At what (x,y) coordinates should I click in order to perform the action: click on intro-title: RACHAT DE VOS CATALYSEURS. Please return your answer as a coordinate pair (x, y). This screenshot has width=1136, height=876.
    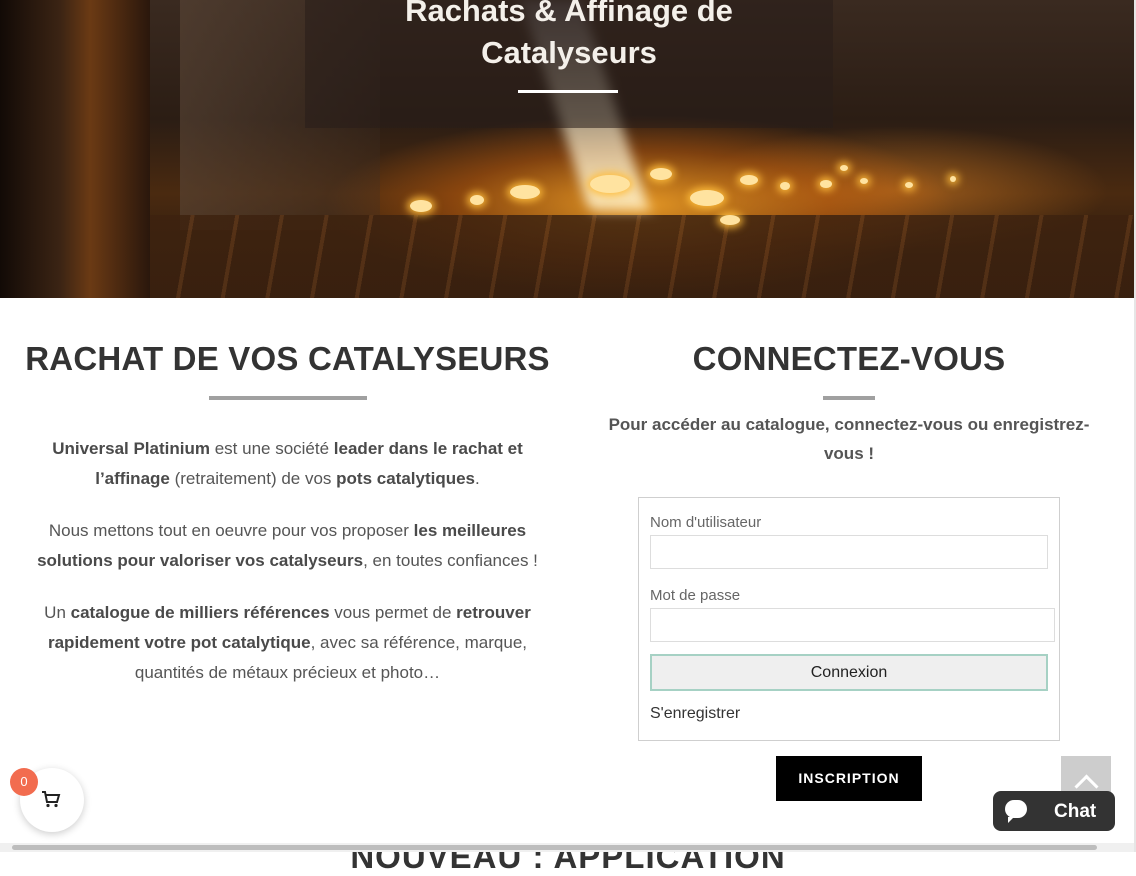
    Looking at the image, I should click on (287, 358).